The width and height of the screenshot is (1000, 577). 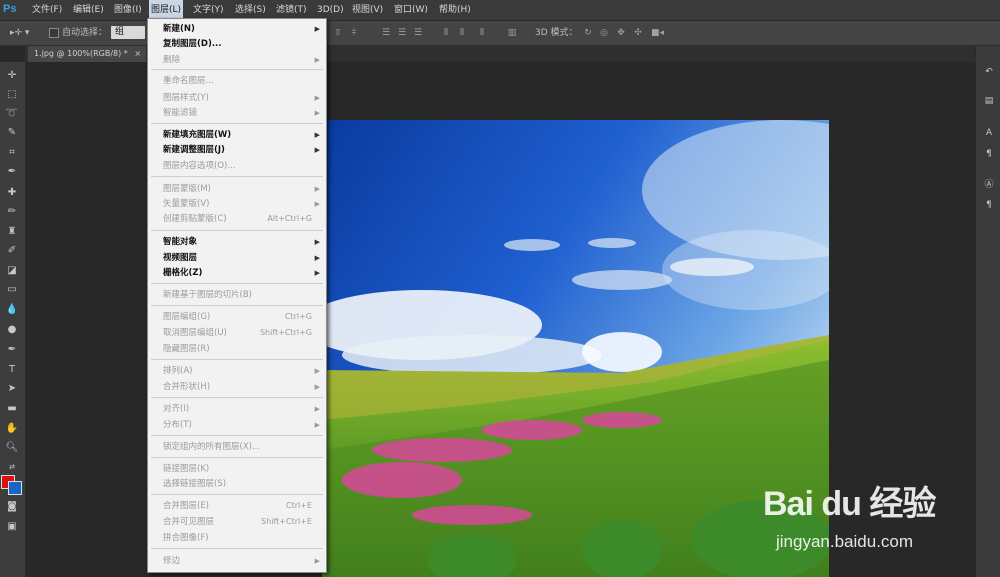 What do you see at coordinates (237, 204) in the screenshot?
I see `menu-item-vector-mask: 矢量蒙版(V) ▶` at bounding box center [237, 204].